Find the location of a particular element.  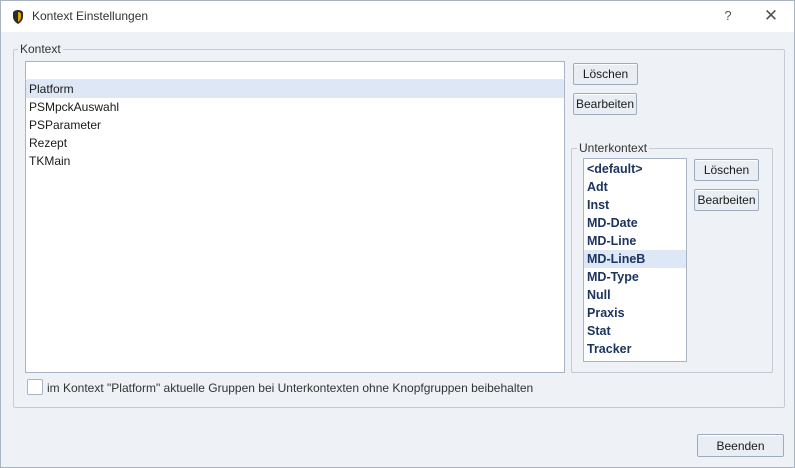

subcontext-list-item: Stat is located at coordinates (635, 331).